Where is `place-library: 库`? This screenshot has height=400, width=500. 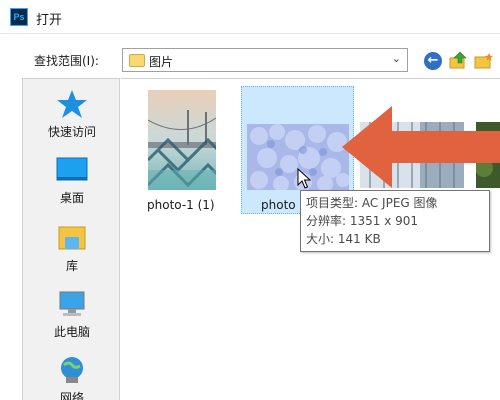 place-library: 库 is located at coordinates (72, 248).